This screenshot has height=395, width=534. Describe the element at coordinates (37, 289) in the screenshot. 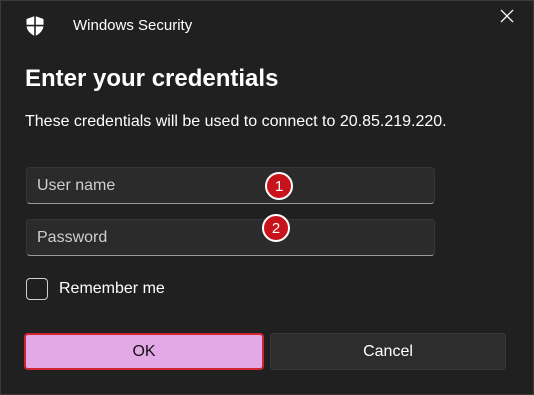

I see `remember-me-checkbox` at that location.